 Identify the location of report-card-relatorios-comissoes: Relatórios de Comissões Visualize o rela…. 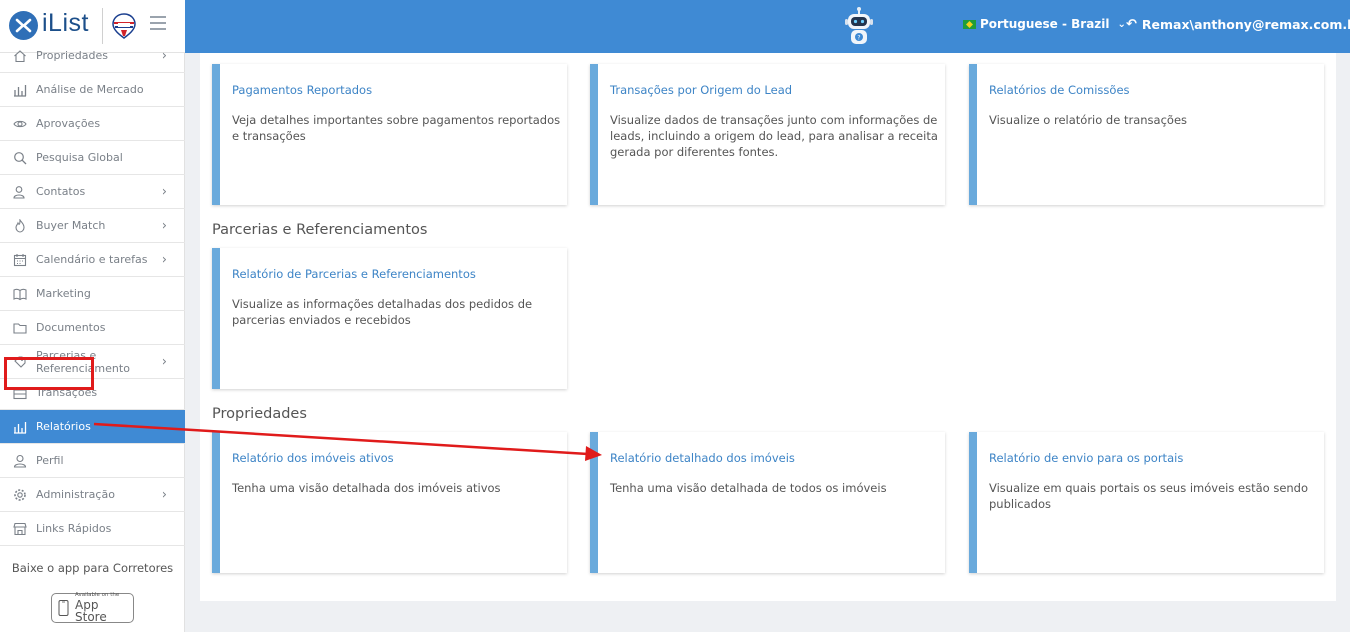
(1146, 134).